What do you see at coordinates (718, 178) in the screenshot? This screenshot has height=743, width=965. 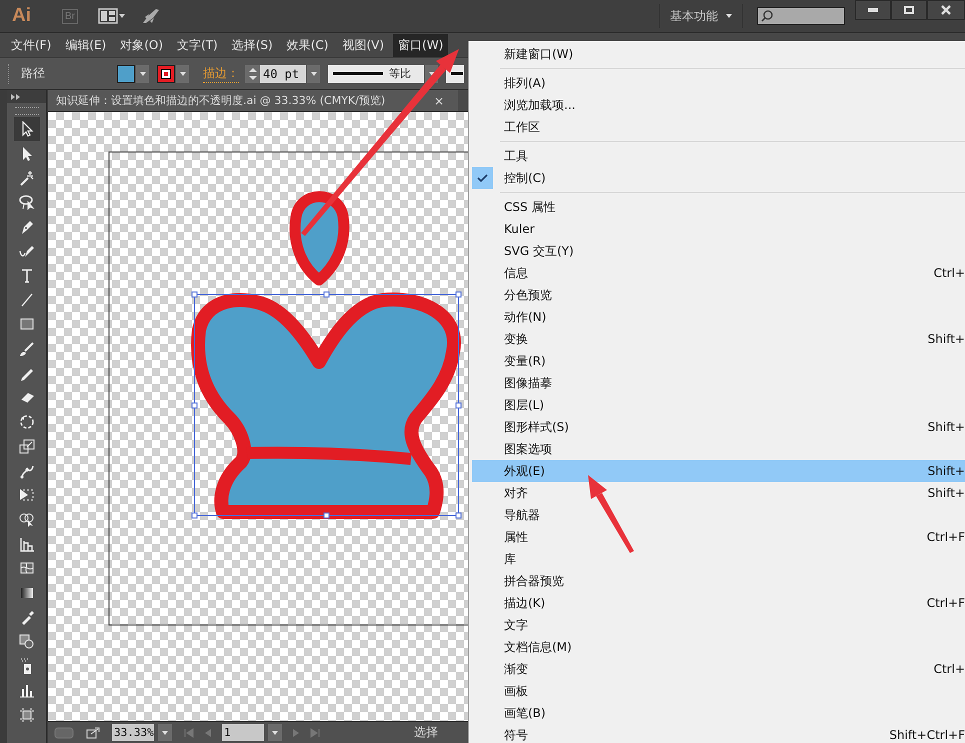 I see `menu-option: 控制(C)` at bounding box center [718, 178].